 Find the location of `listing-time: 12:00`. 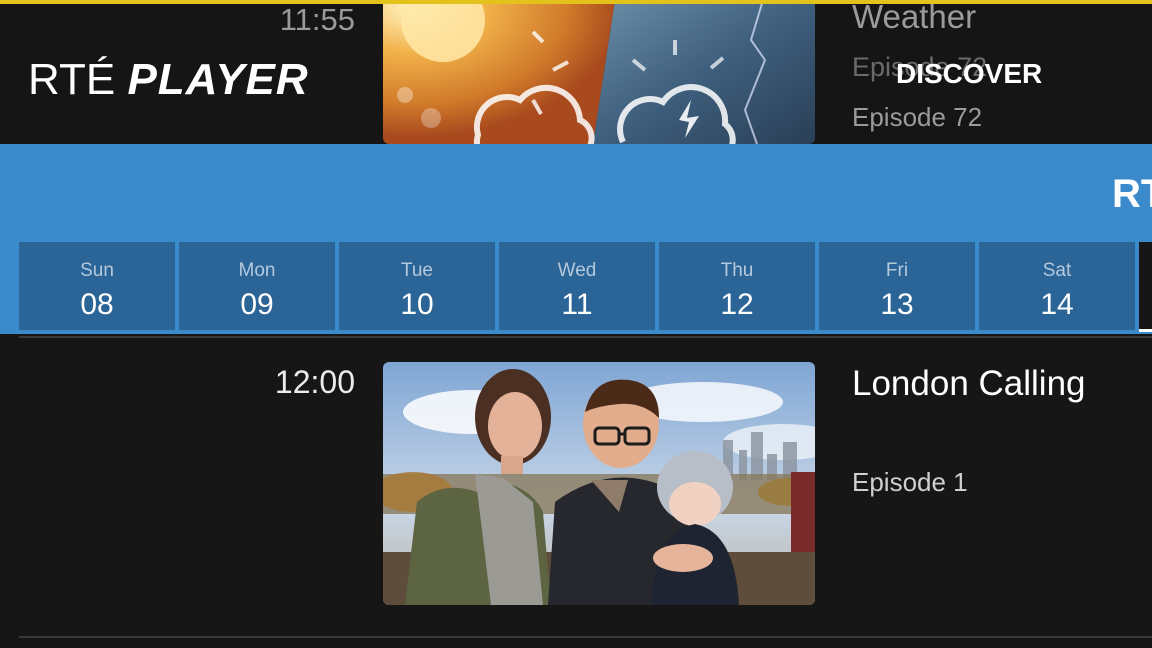

listing-time: 12:00 is located at coordinates (314, 382).